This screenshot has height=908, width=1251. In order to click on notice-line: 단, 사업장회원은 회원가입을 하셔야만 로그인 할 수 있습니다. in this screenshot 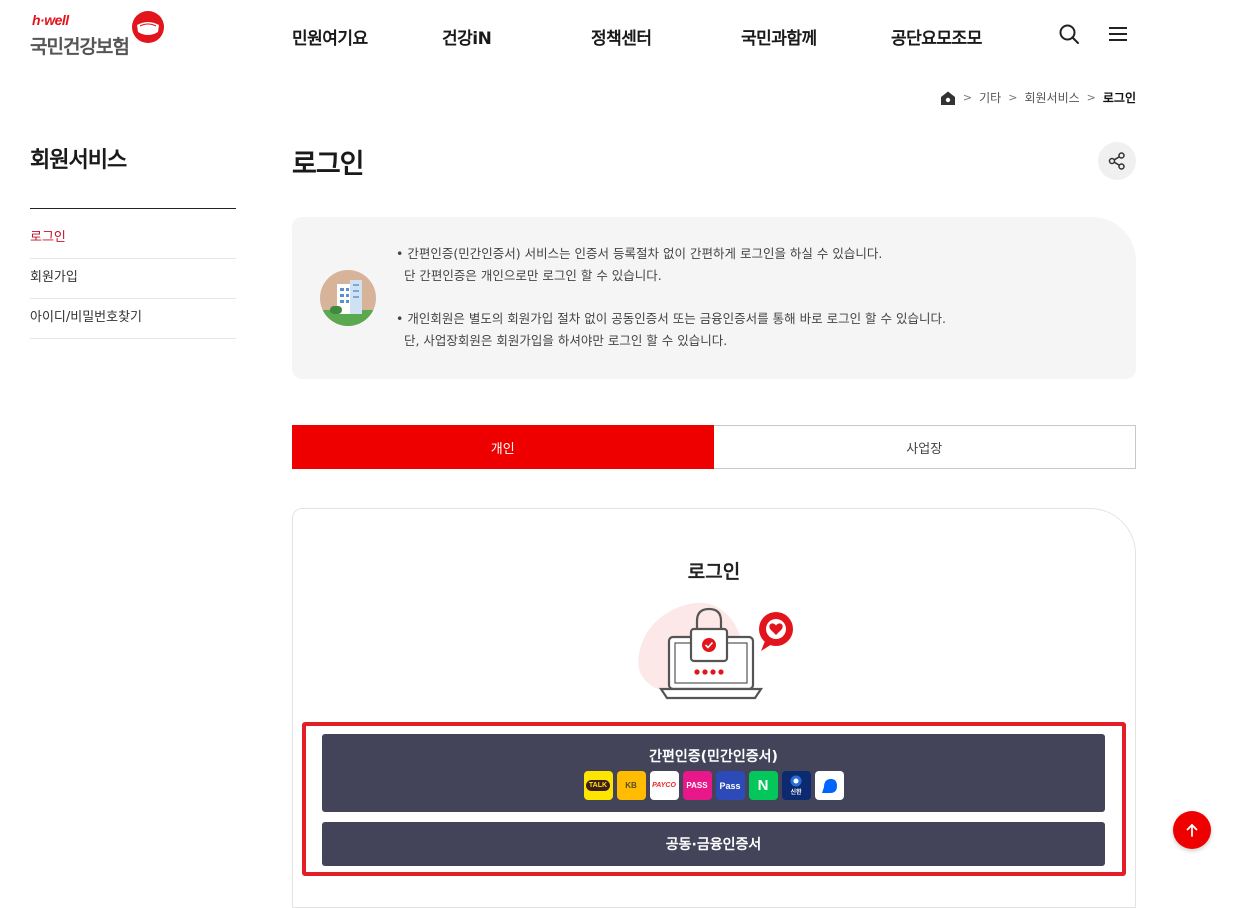, I will do `click(562, 340)`.